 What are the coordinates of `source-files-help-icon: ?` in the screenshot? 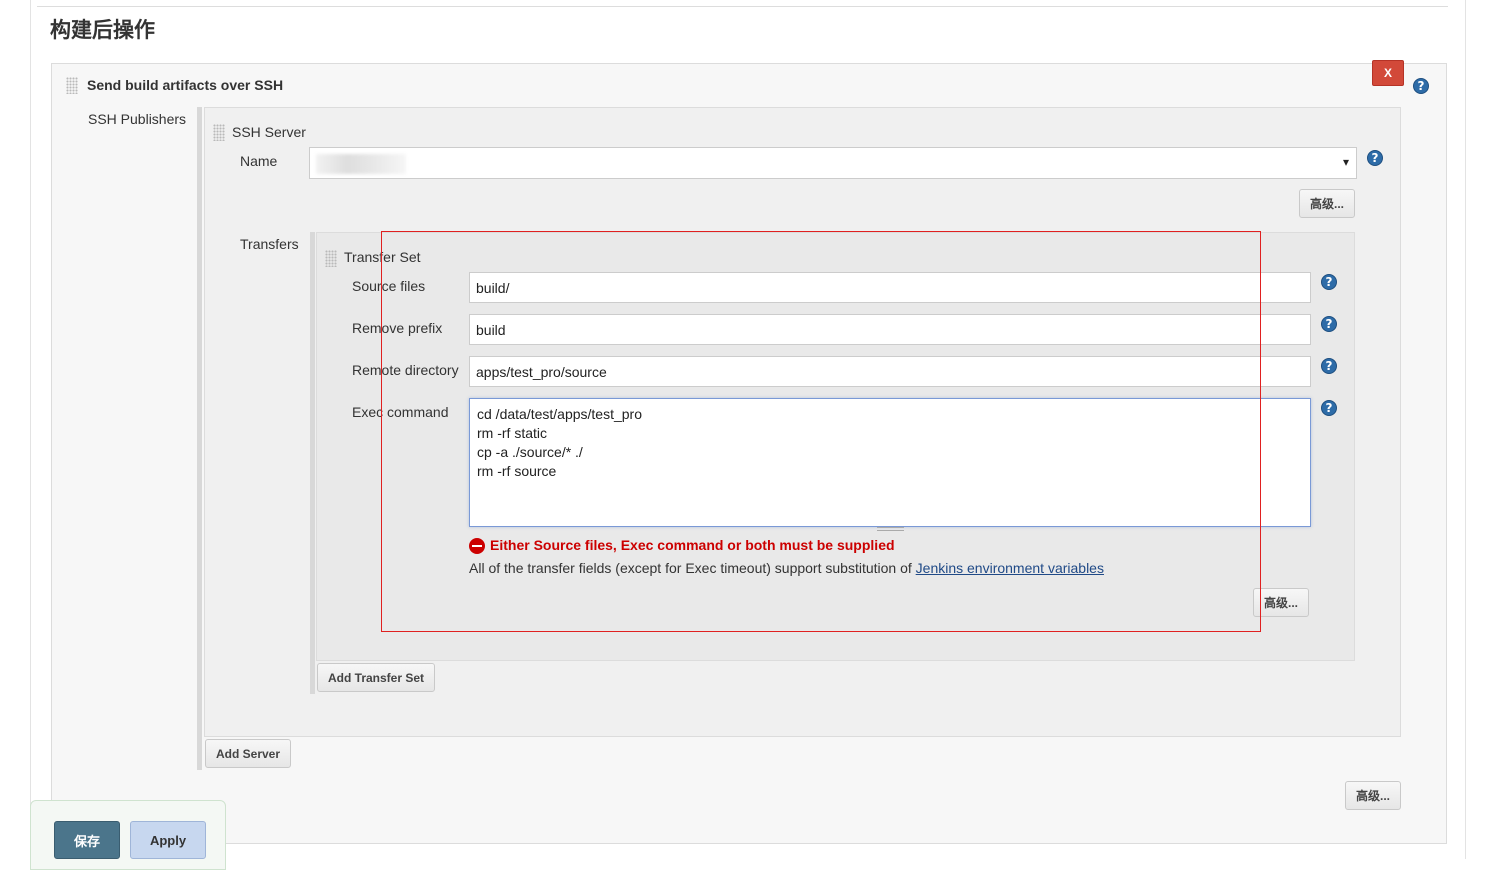 It's located at (1329, 282).